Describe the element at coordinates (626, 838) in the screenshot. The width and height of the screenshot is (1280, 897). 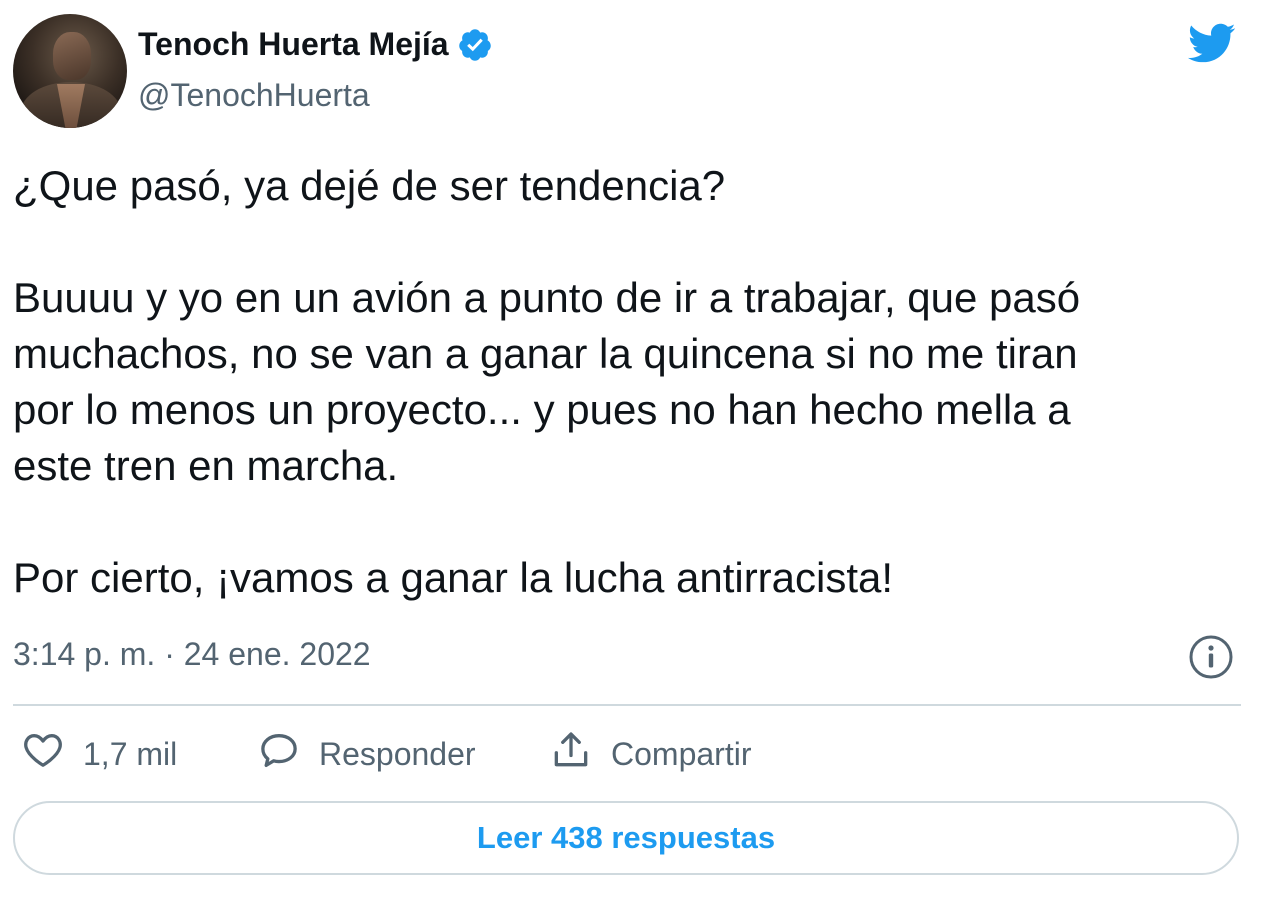
I see `read-replies-button: Leer 438 respuestas` at that location.